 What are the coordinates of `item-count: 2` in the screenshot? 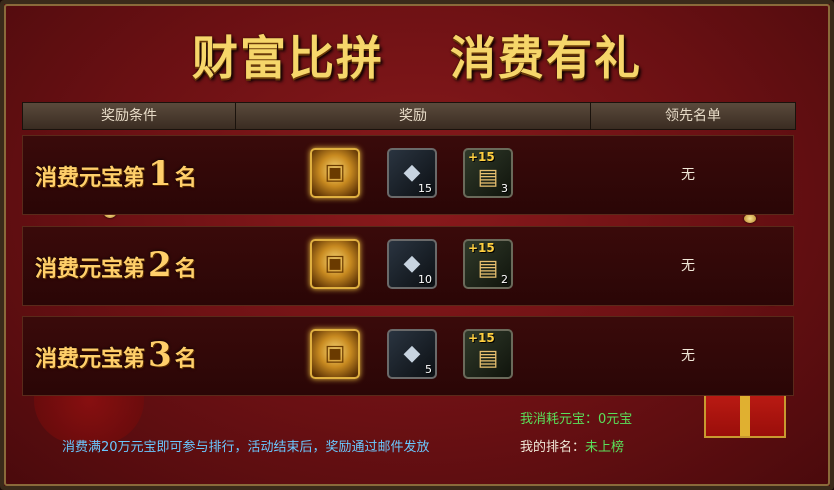 It's located at (504, 279).